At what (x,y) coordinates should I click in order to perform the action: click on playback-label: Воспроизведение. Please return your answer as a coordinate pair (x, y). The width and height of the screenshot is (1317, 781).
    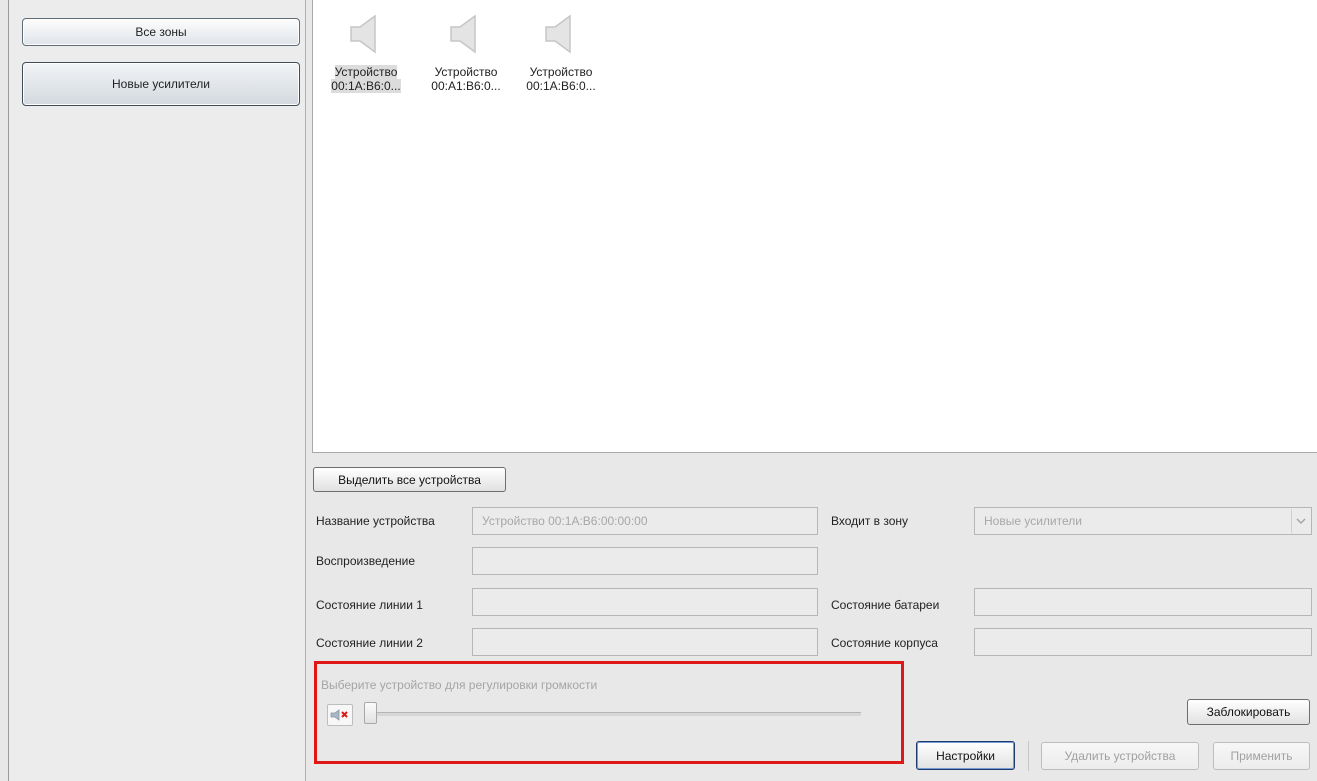
    Looking at the image, I should click on (366, 561).